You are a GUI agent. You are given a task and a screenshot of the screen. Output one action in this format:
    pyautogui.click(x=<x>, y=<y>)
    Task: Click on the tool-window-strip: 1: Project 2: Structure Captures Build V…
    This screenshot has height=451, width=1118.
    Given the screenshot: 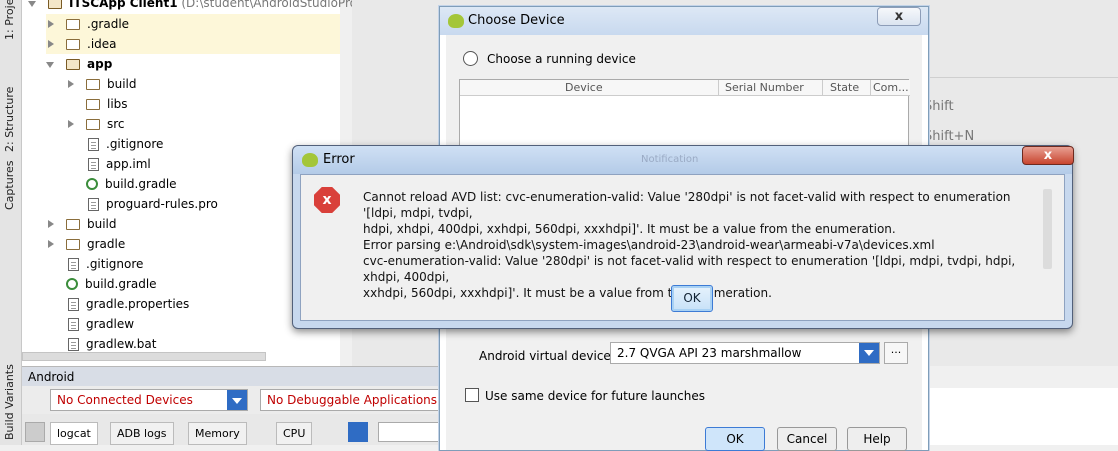 What is the action you would take?
    pyautogui.click(x=11, y=222)
    